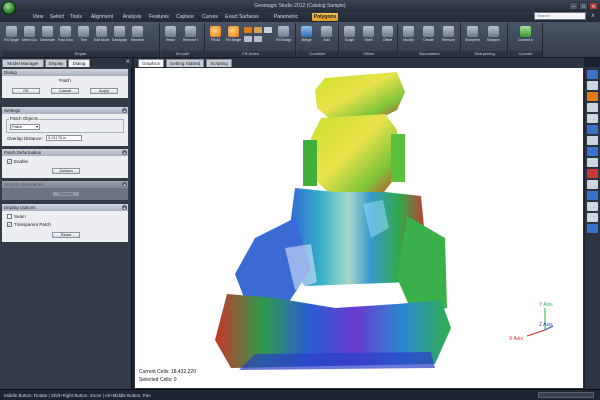  What do you see at coordinates (9, 8) in the screenshot?
I see `app-logo-icon` at bounding box center [9, 8].